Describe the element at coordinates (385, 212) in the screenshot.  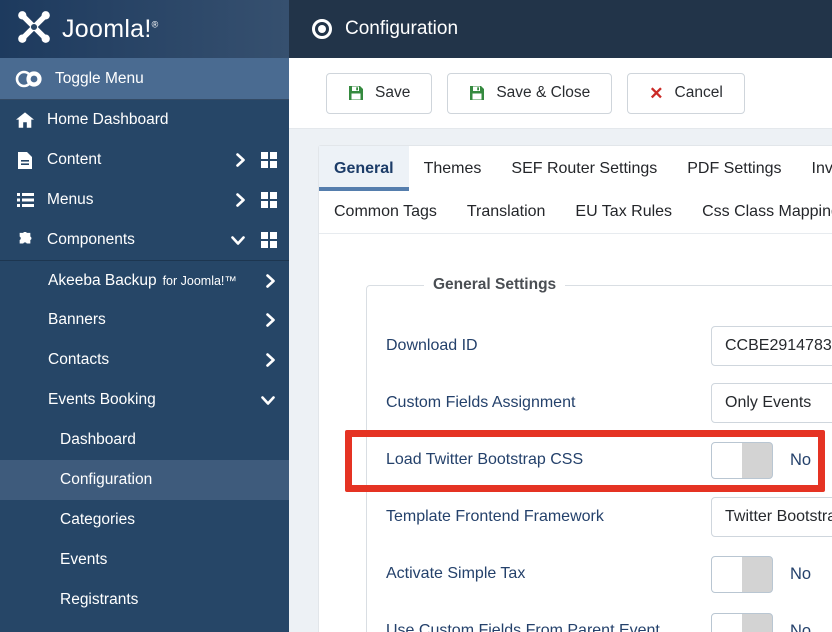
I see `tab-common-tags: Common Tags` at that location.